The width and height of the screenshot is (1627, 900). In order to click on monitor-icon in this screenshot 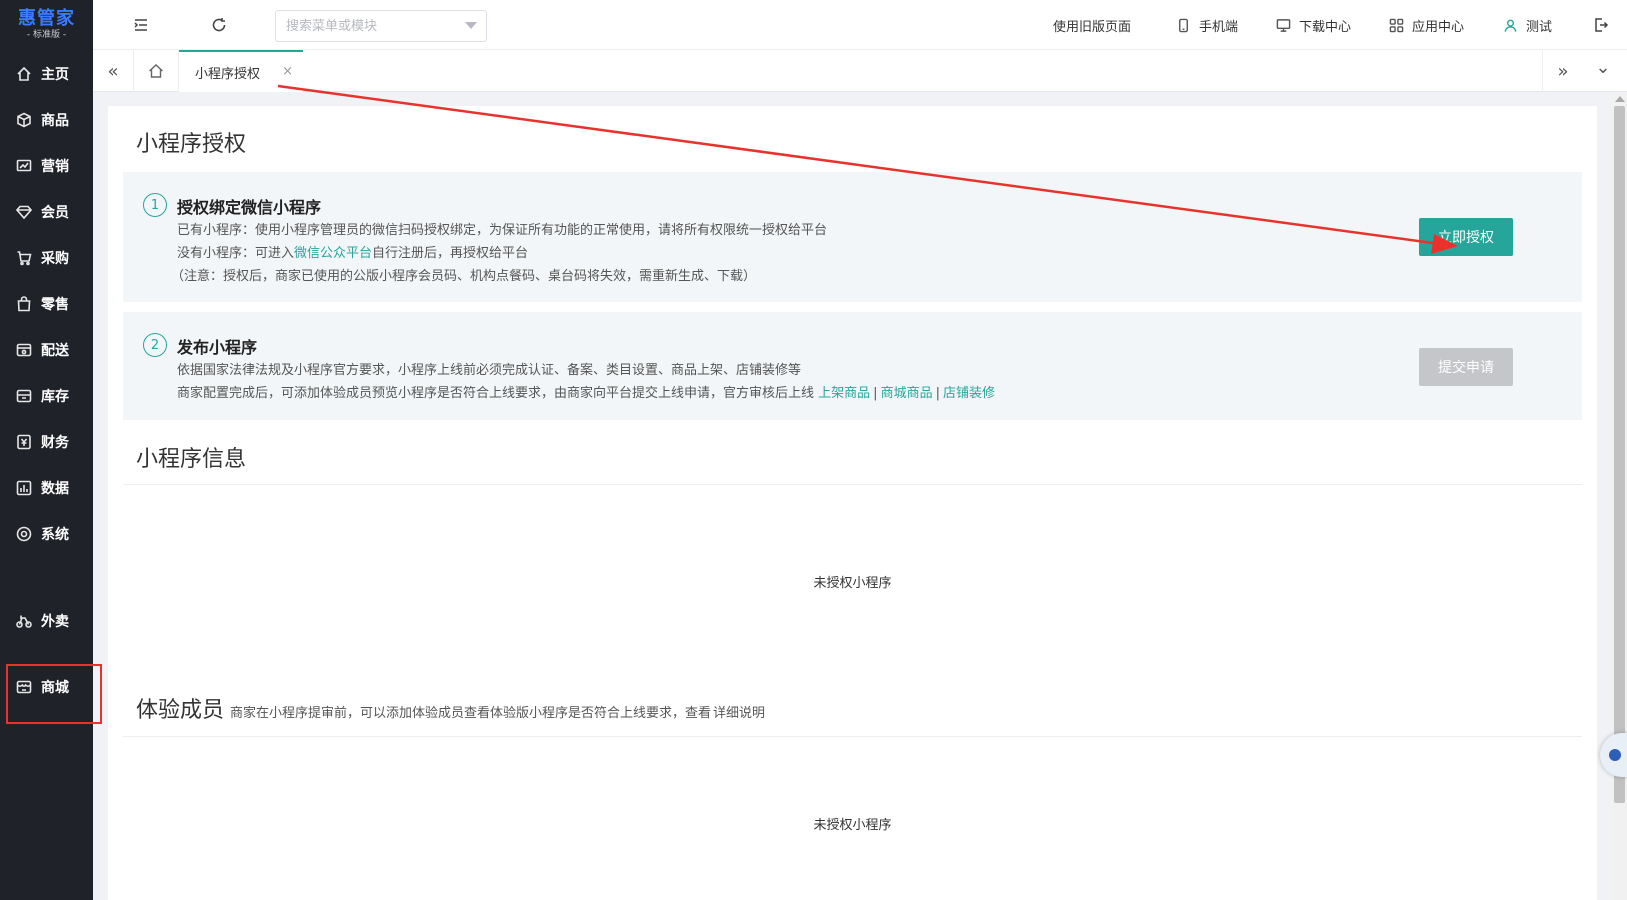, I will do `click(1283, 25)`.